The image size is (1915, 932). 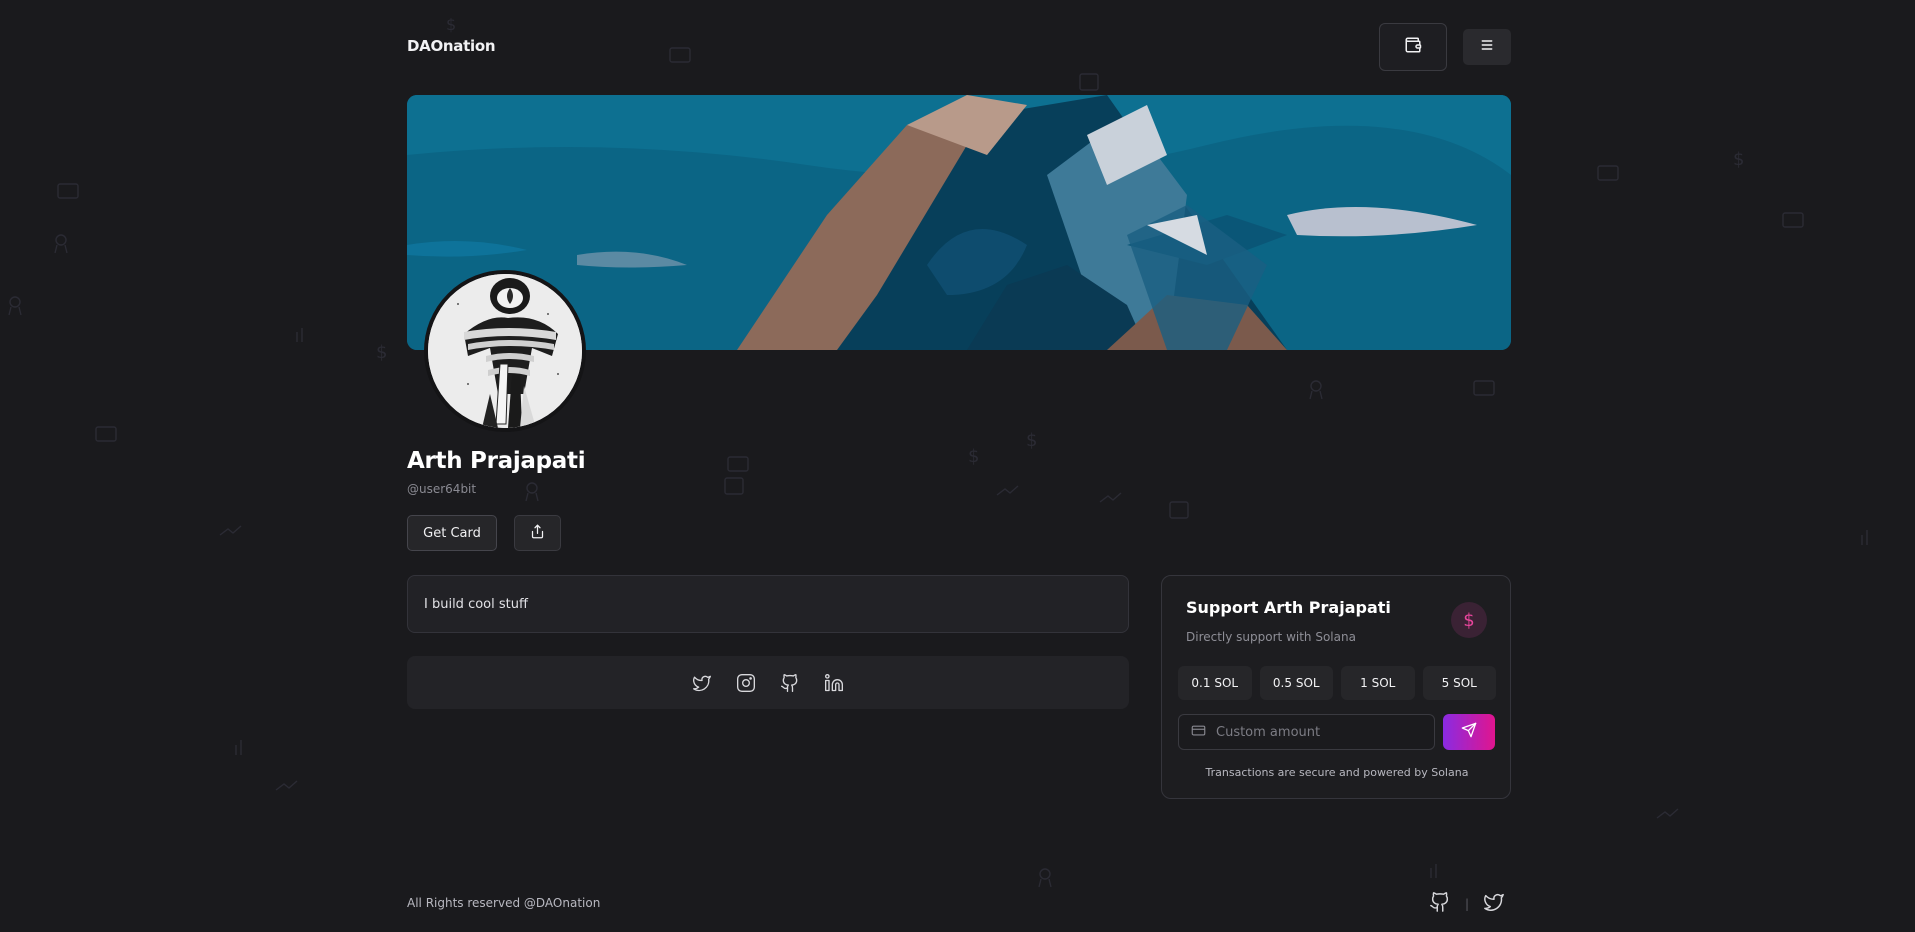 I want to click on logo: DAOnation, so click(x=451, y=46).